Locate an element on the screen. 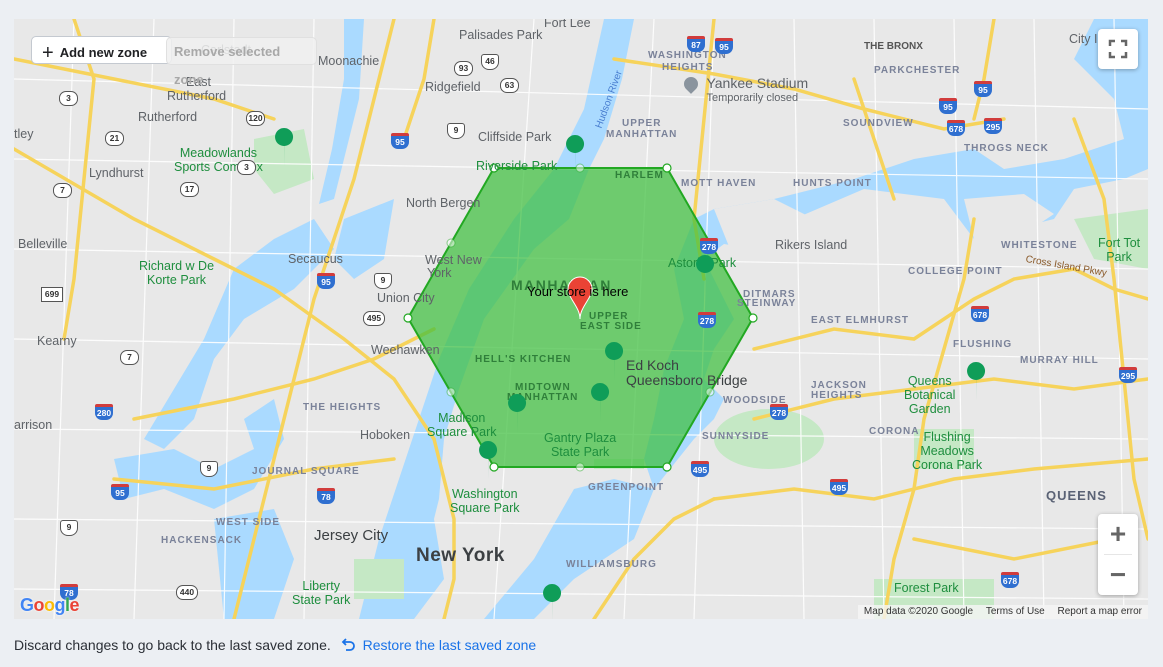  map-label-park: Washington Square Park is located at coordinates (485, 501).